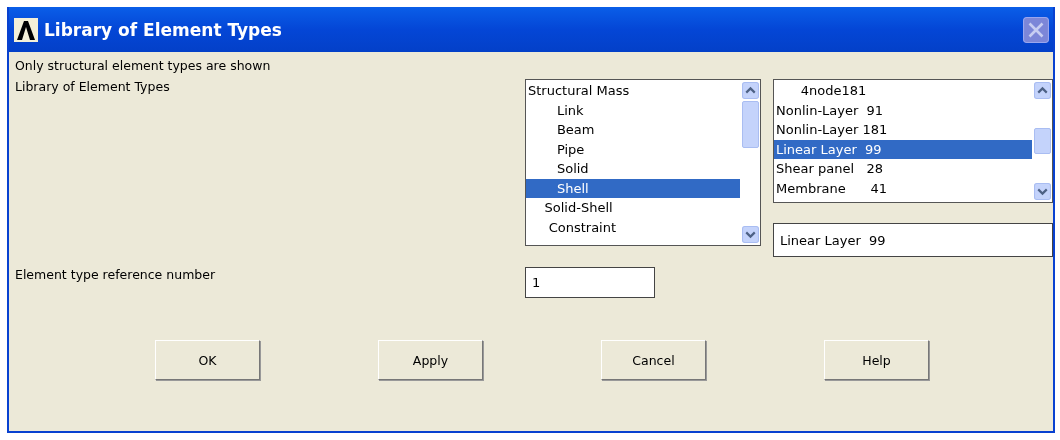 The width and height of the screenshot is (1060, 440). I want to click on dialog-button: OK, so click(207, 360).